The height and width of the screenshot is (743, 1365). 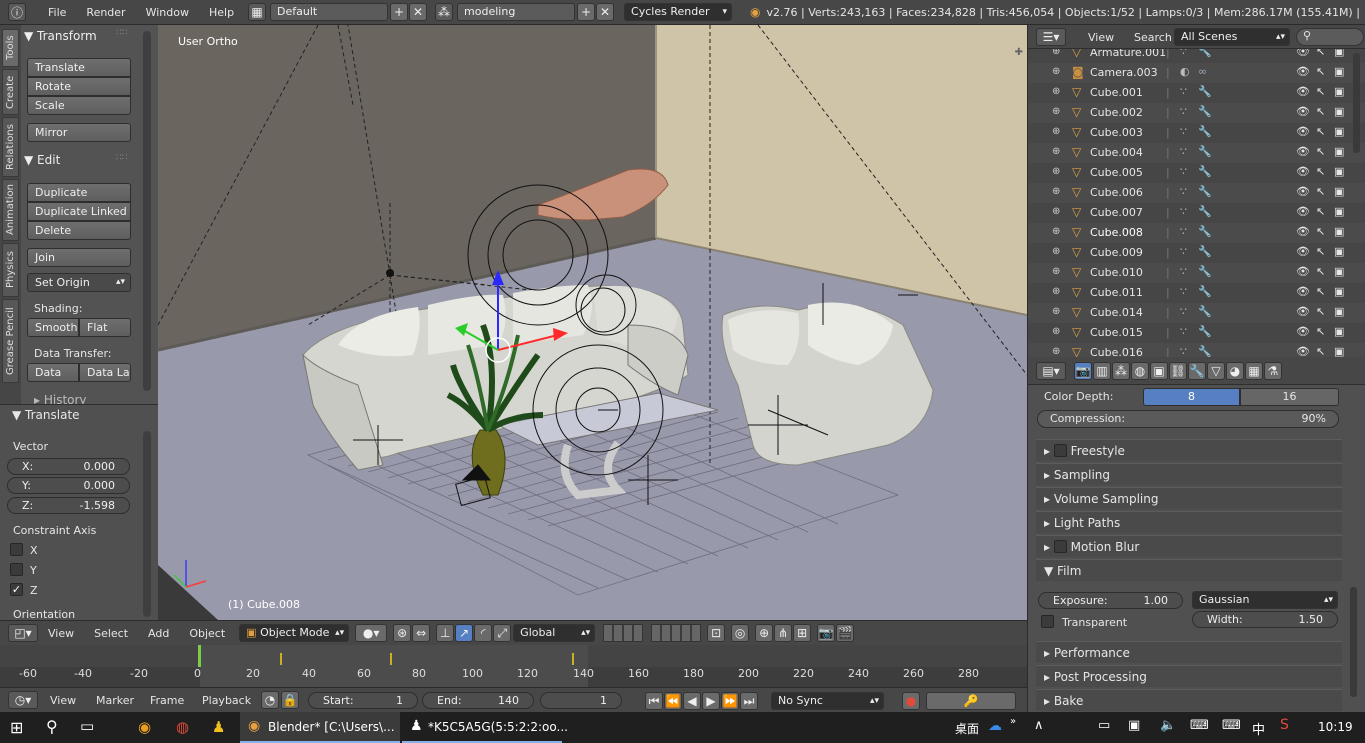 I want to click on data-layers-button: Data La, so click(x=105, y=372).